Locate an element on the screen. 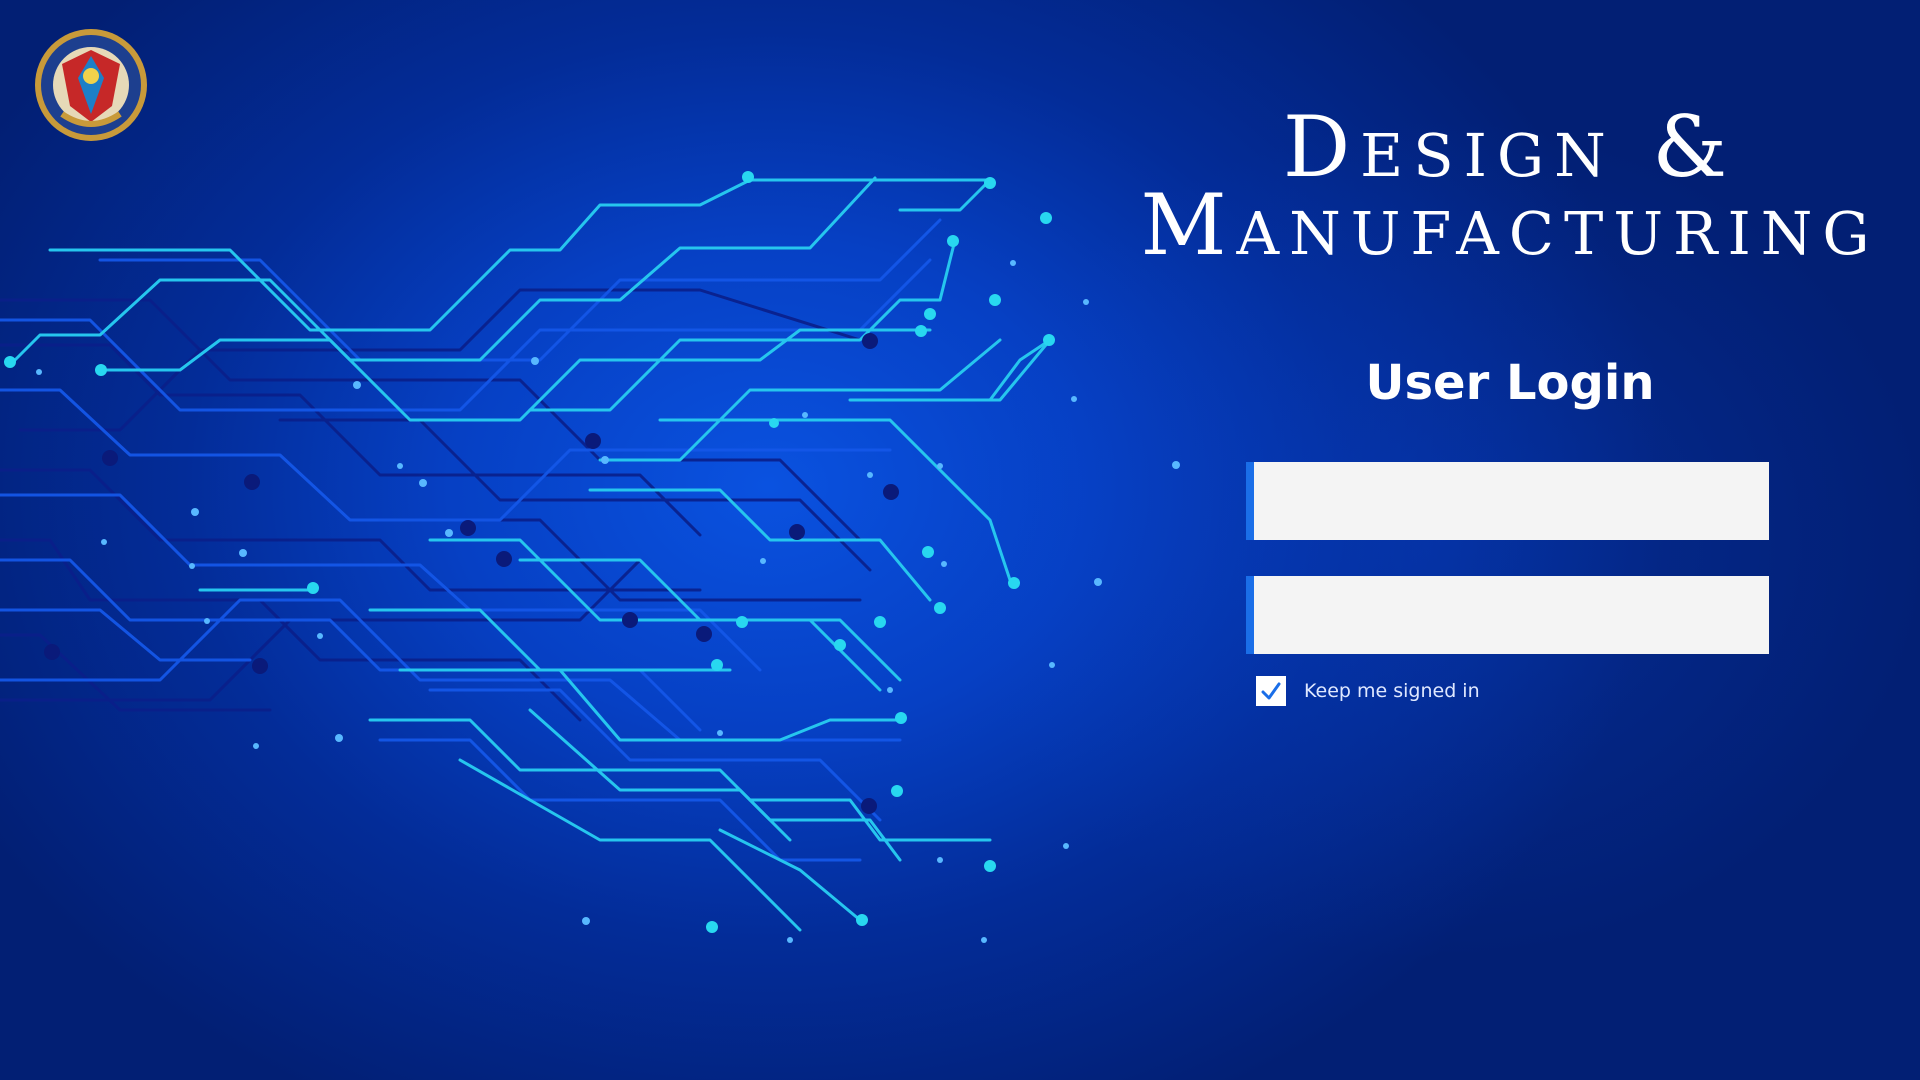 The width and height of the screenshot is (1920, 1080). check-icon is located at coordinates (1271, 691).